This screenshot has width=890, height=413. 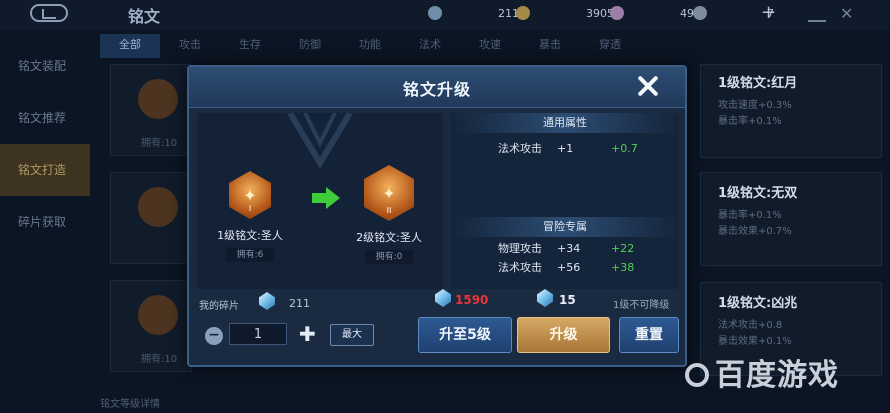 I want to click on background-close-icon: ✕, so click(x=846, y=13).